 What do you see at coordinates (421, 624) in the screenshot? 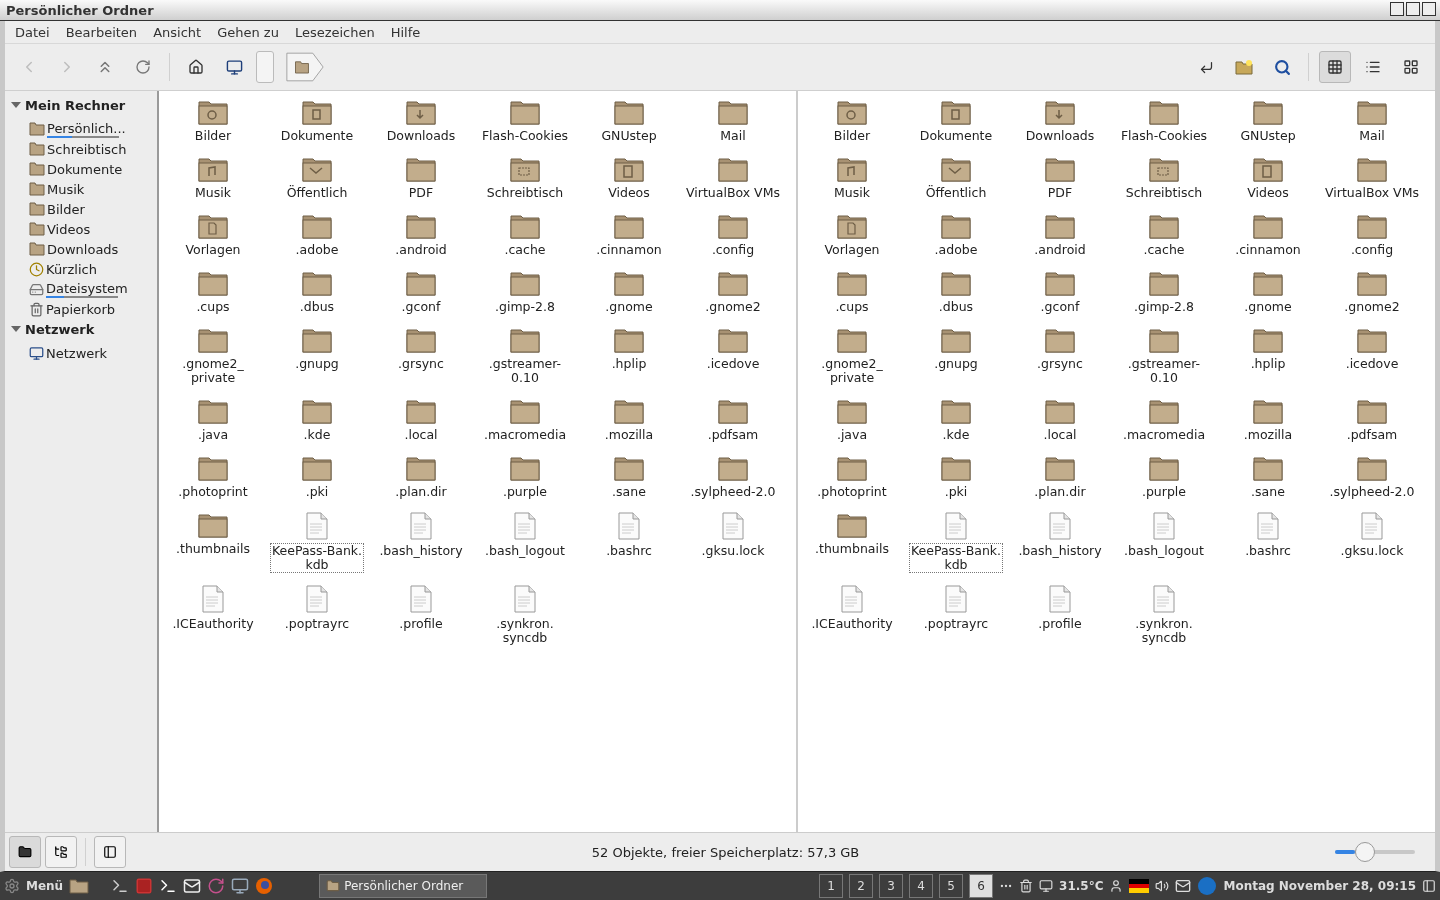
I see `file-name: .profile` at bounding box center [421, 624].